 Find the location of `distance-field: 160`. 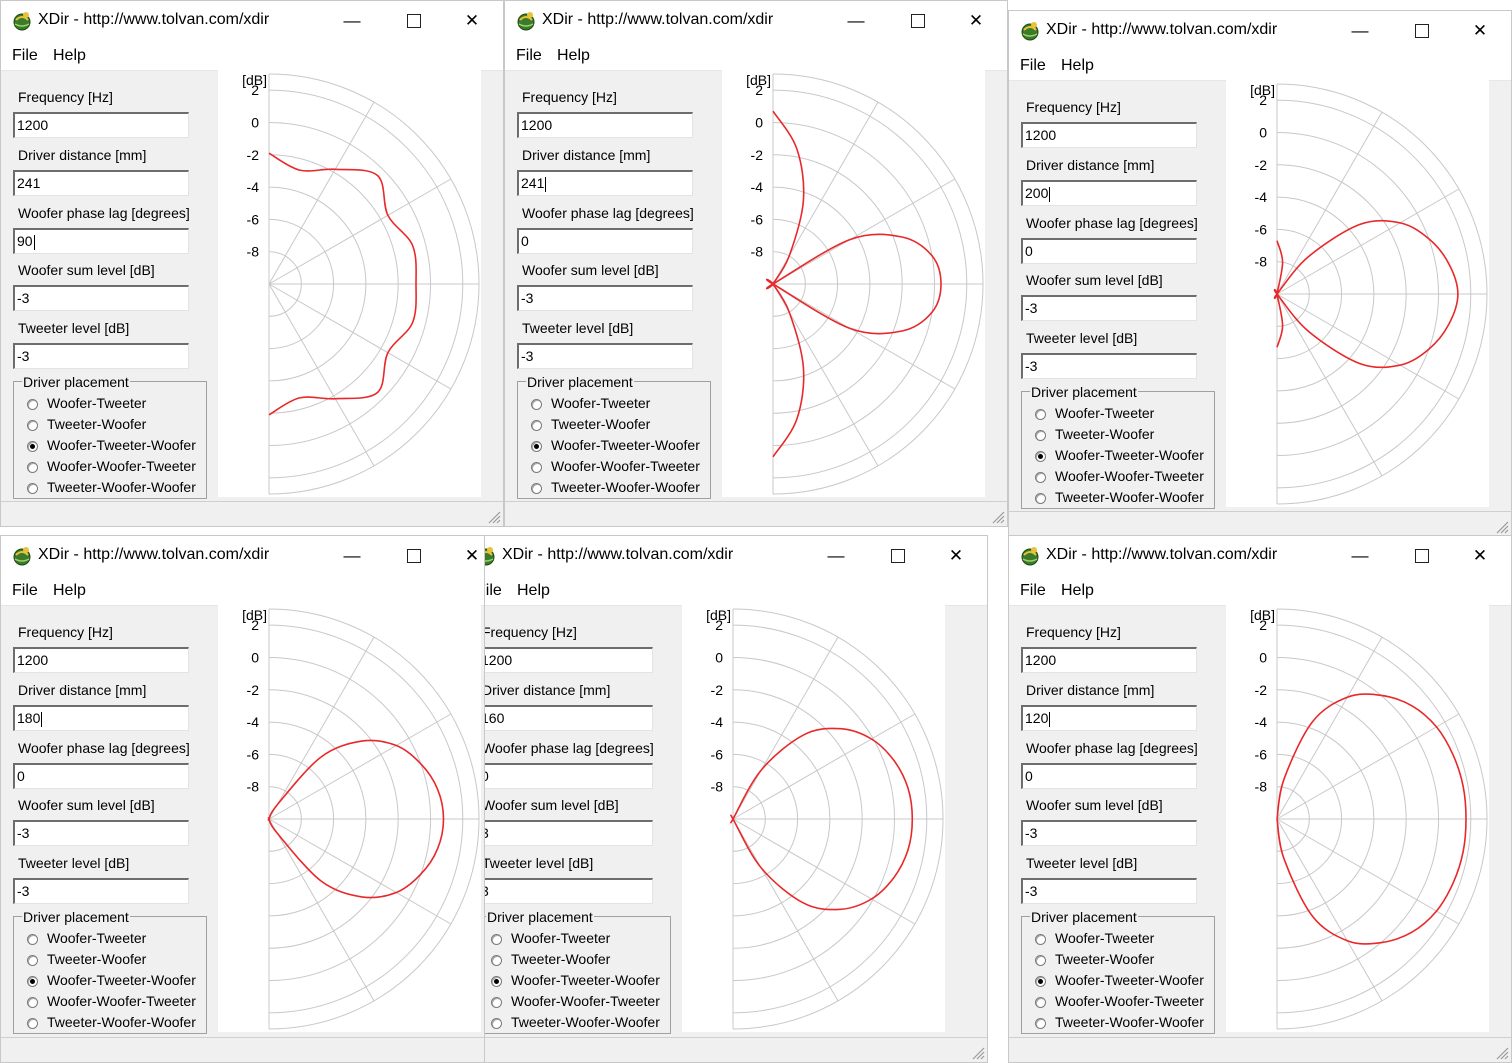

distance-field: 160 is located at coordinates (569, 718).